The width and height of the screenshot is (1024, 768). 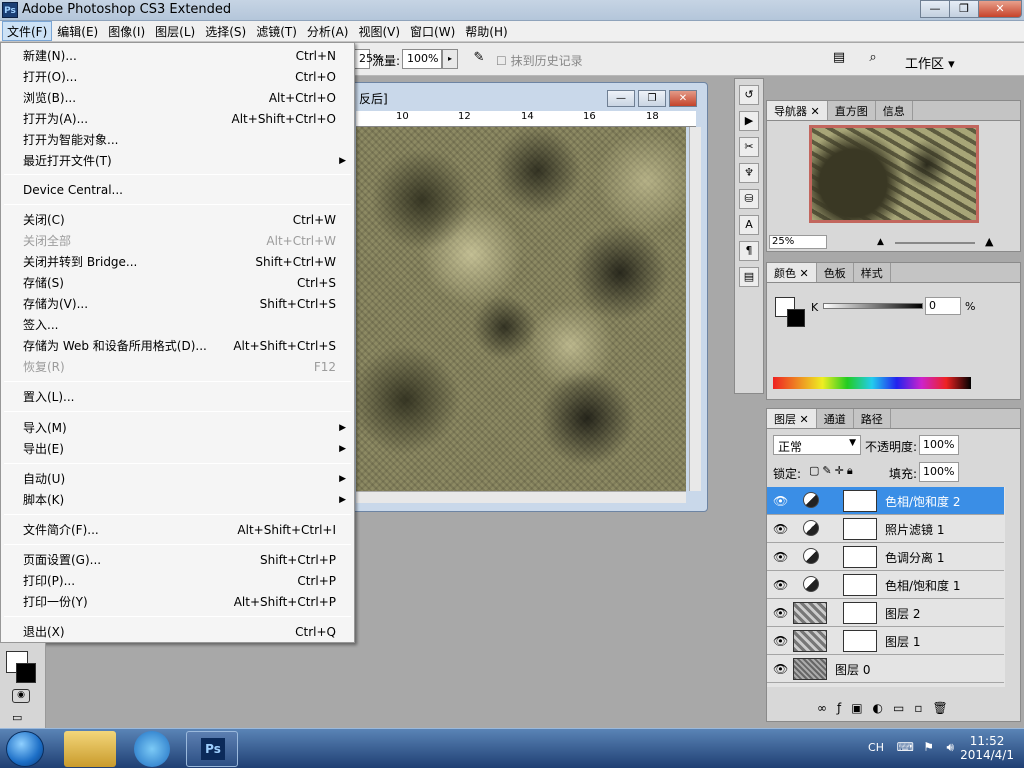 What do you see at coordinates (486, 31) in the screenshot?
I see `menu-help: 帮助(H)` at bounding box center [486, 31].